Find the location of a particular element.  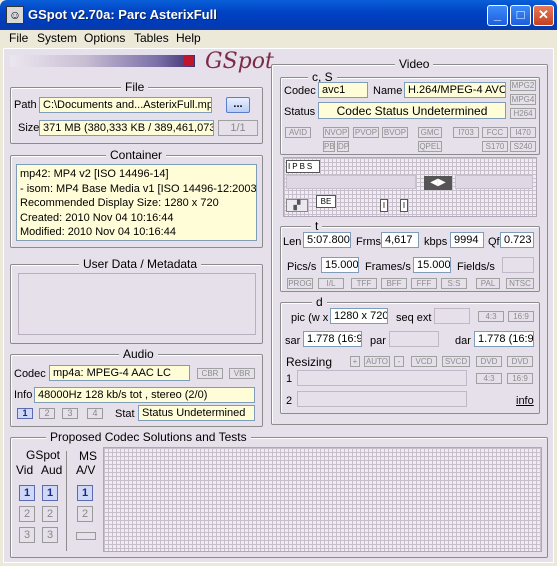

mpg2-button: MPG2 is located at coordinates (523, 85).